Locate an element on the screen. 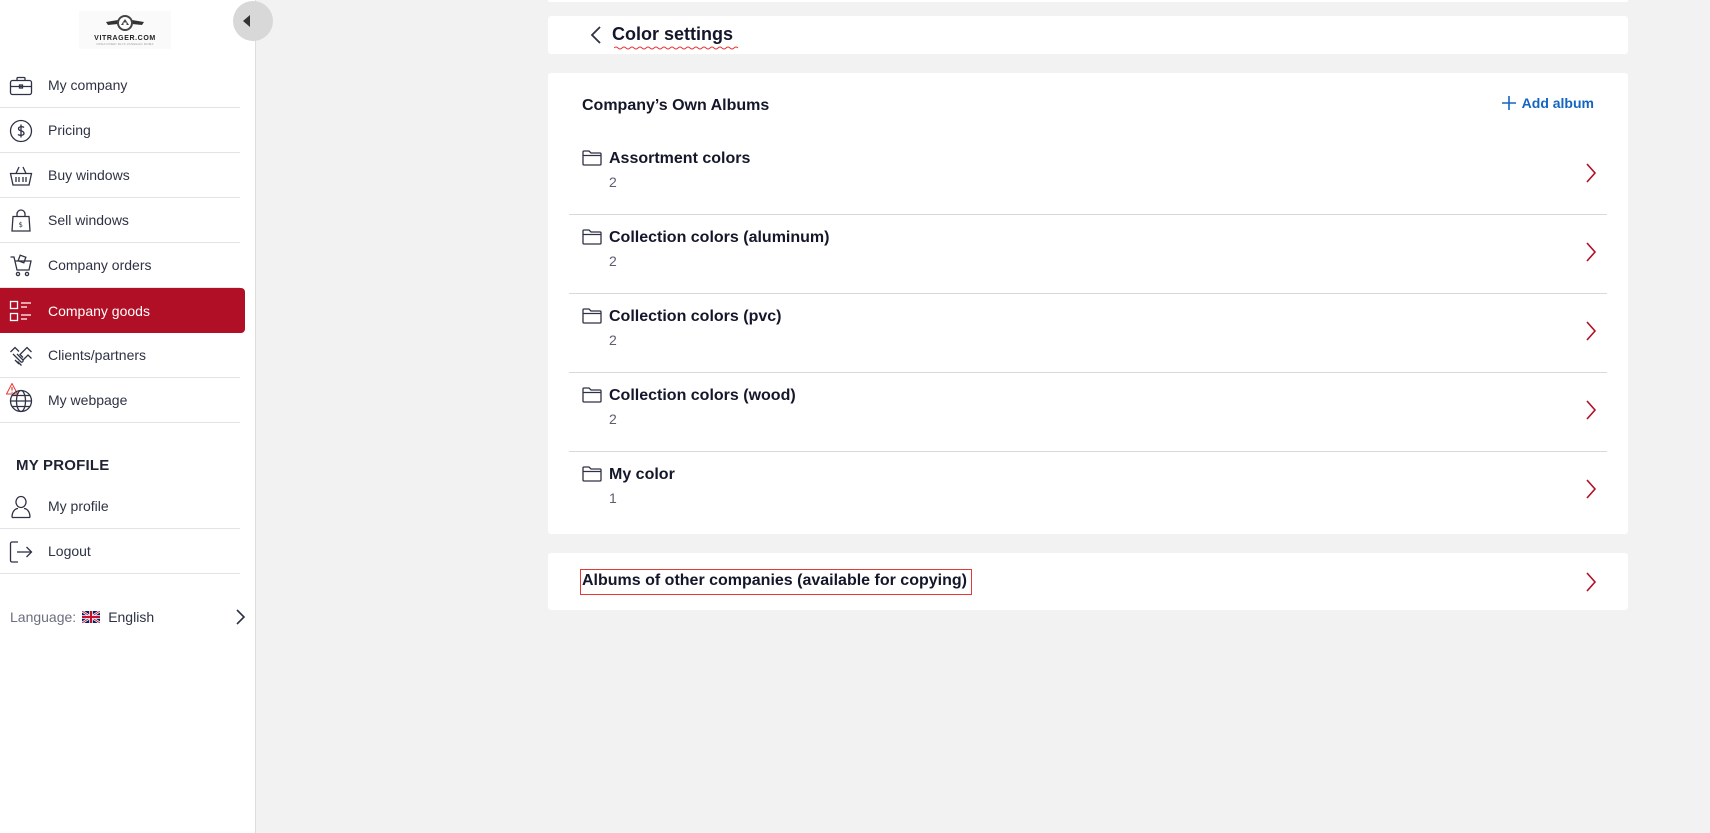 The image size is (1710, 833). sidebar-item-company-orders: Company orders is located at coordinates (120, 265).